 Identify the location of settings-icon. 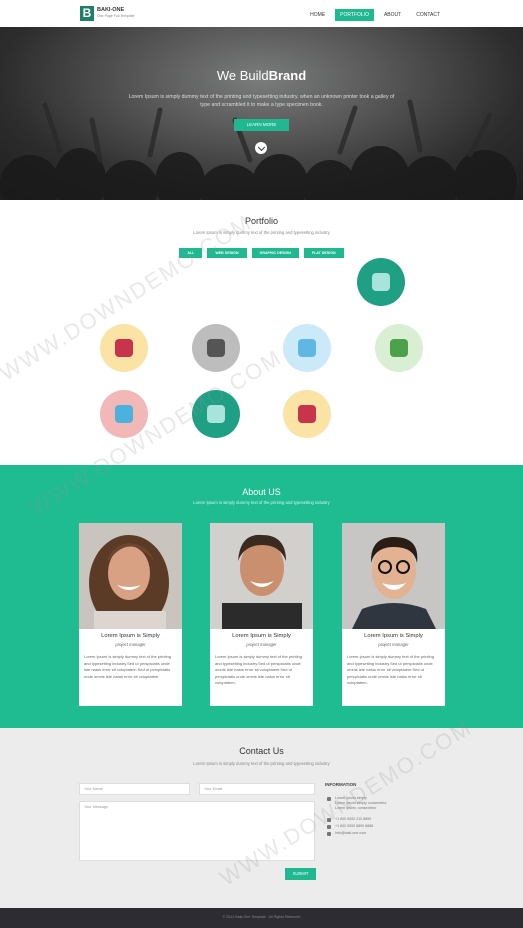
(216, 348).